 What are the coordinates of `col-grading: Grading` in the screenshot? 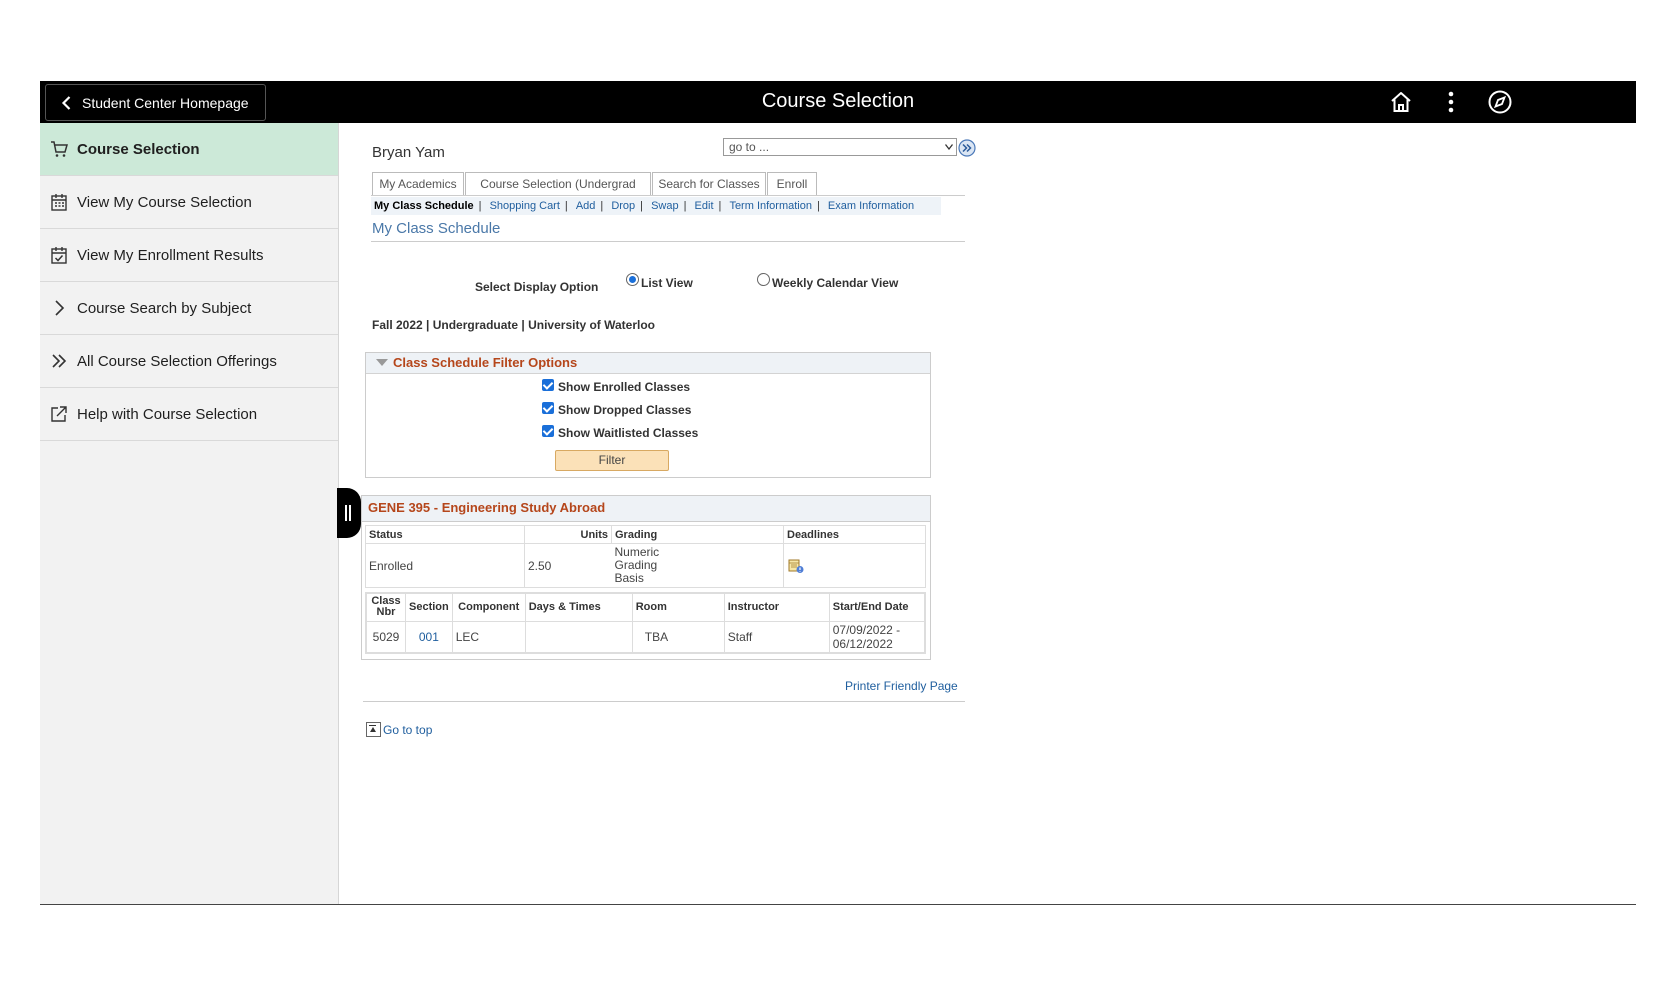 It's located at (697, 534).